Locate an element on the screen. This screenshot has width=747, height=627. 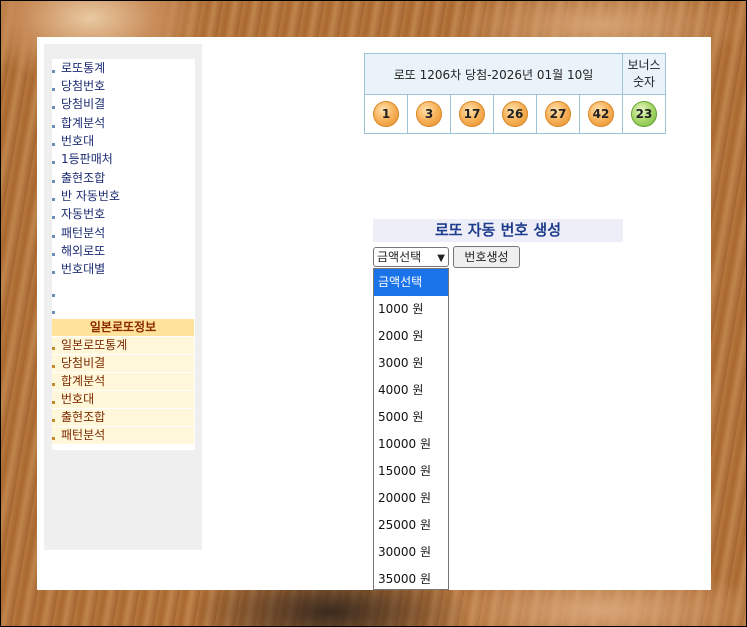
number-ball: 17 is located at coordinates (472, 114).